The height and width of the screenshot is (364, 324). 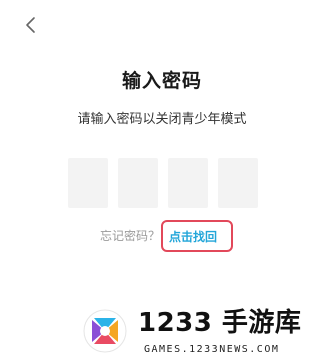 I want to click on watermark-brand: 1233 手游库, so click(x=220, y=323).